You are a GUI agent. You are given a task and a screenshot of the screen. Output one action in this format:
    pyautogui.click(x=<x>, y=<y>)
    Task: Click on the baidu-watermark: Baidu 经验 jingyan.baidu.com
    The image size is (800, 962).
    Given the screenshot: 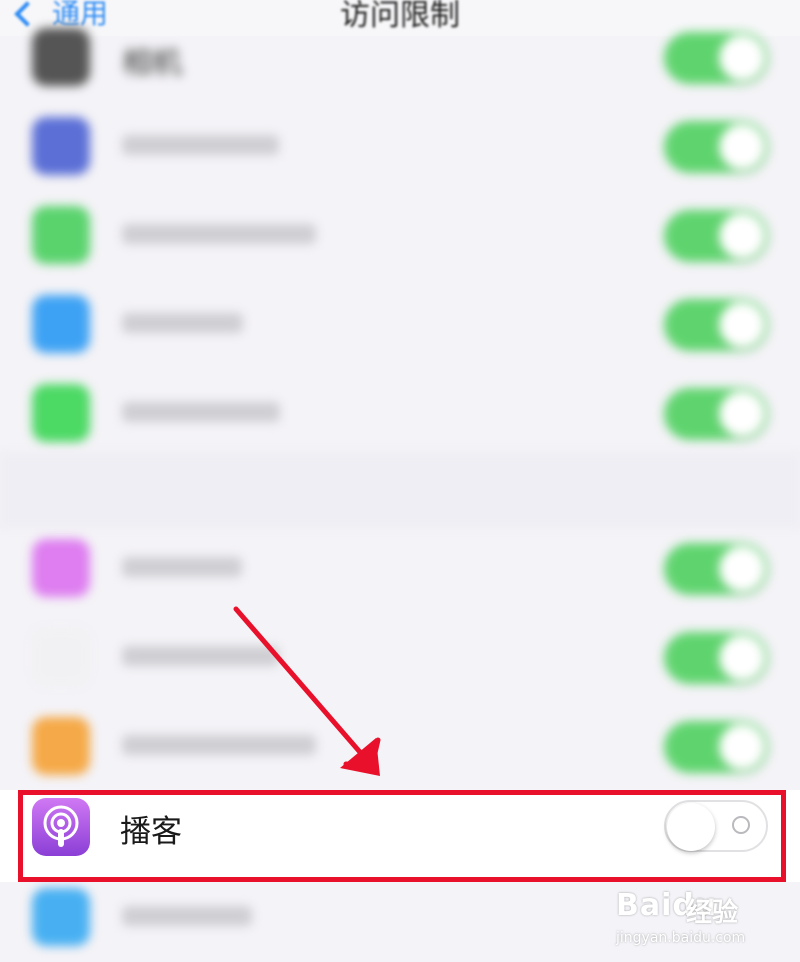 What is the action you would take?
    pyautogui.click(x=706, y=920)
    